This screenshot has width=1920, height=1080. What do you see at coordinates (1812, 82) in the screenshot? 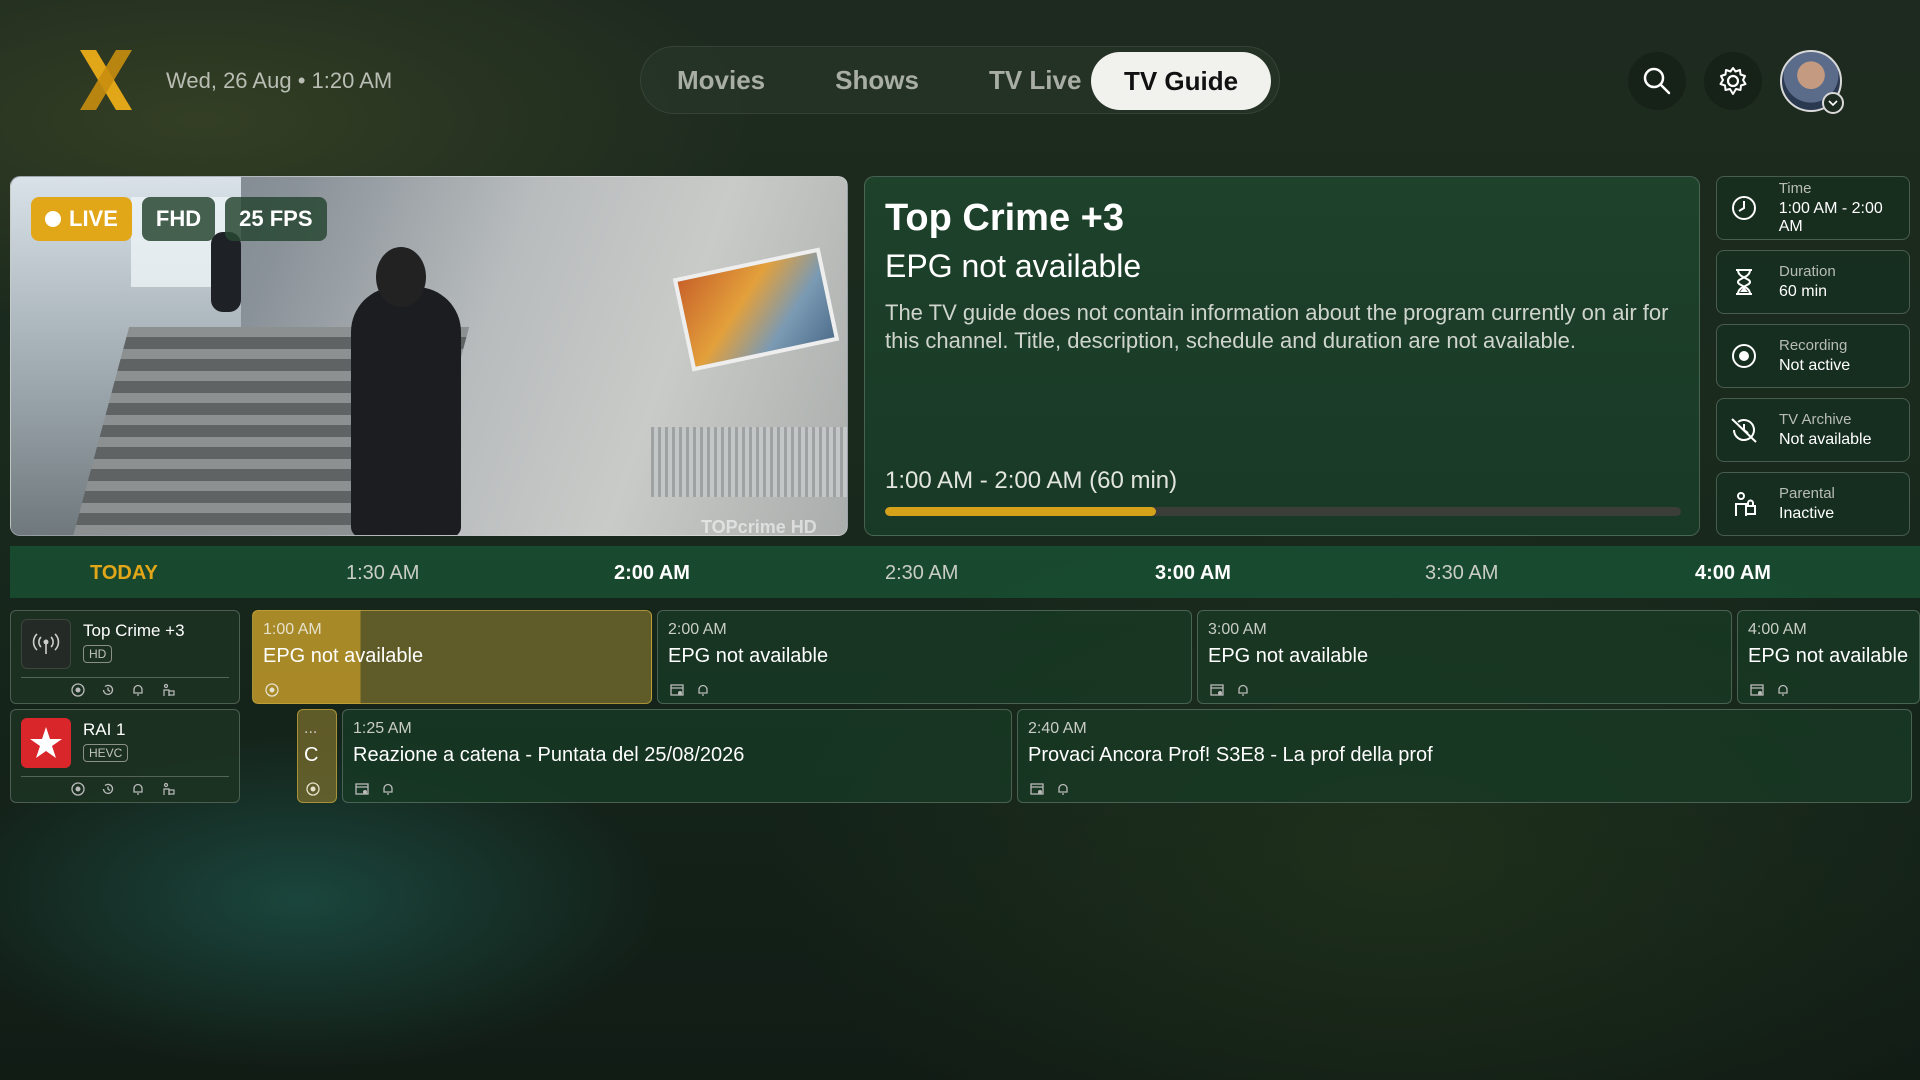
I see `user-avatar` at bounding box center [1812, 82].